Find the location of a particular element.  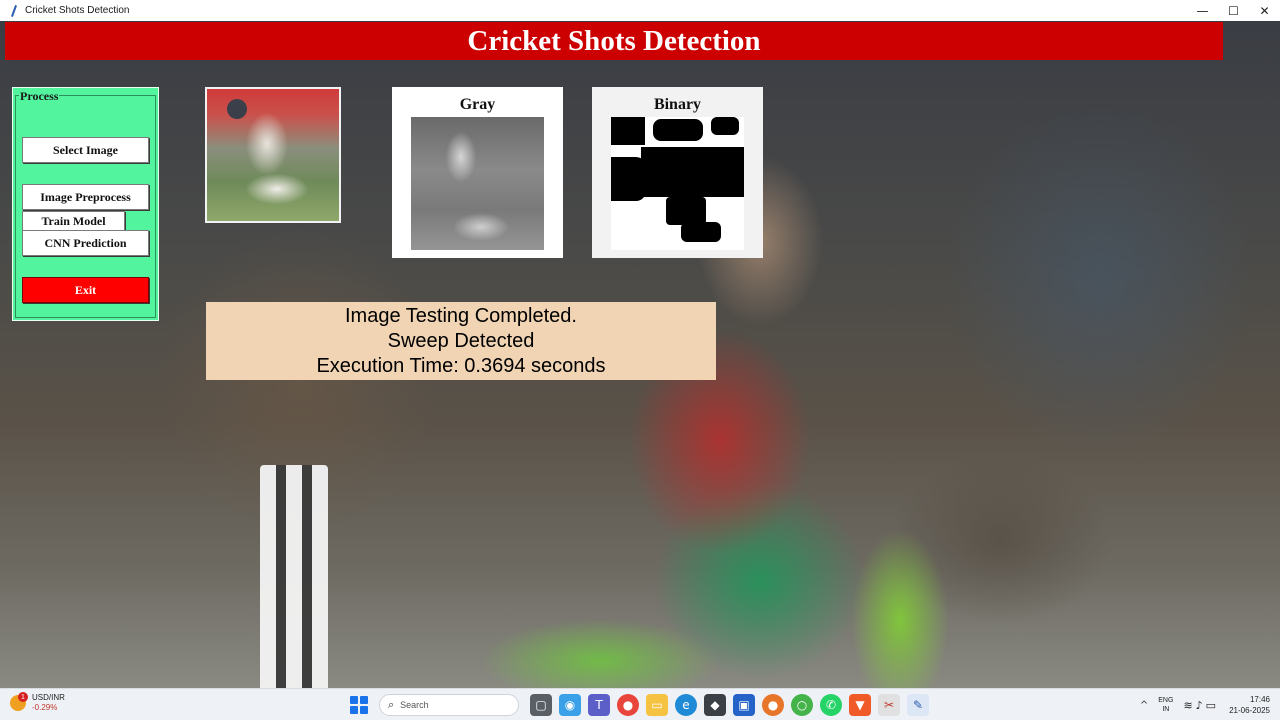

result-execution-time: Execution Time: 0.3694 seconds is located at coordinates (461, 365).